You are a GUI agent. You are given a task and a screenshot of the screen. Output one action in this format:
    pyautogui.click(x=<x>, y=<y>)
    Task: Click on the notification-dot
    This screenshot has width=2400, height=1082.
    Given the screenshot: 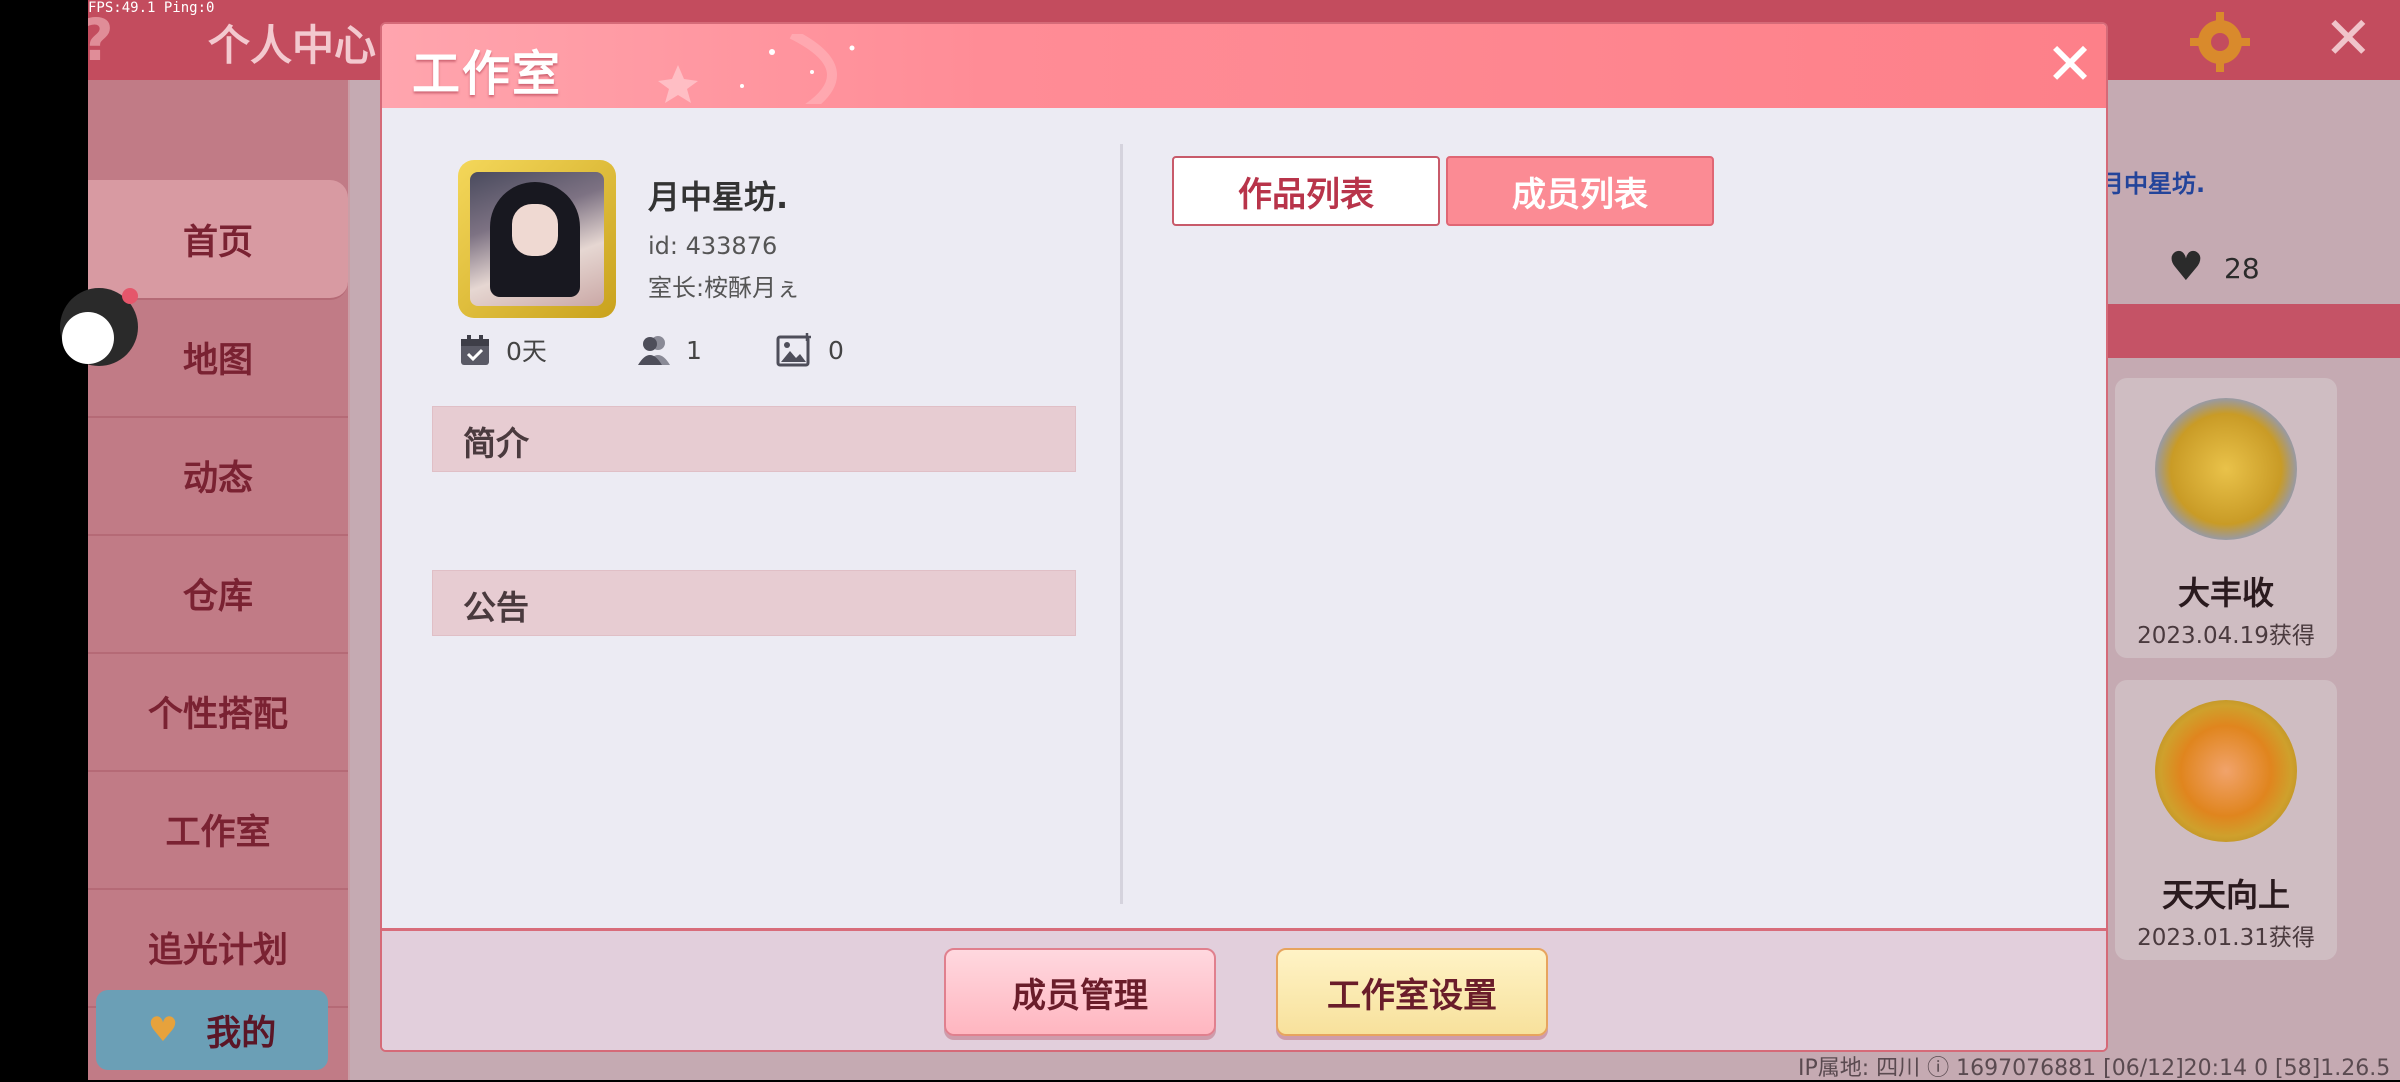 What is the action you would take?
    pyautogui.click(x=130, y=296)
    